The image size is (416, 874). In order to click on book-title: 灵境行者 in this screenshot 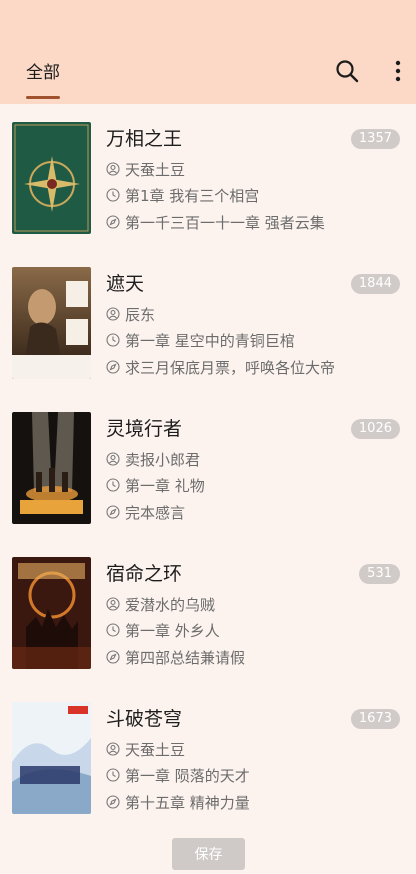, I will do `click(144, 429)`.